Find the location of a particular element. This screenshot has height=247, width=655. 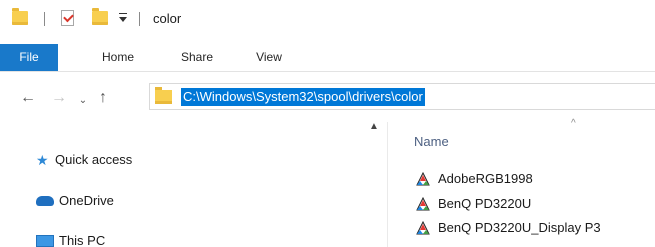

cloud-icon is located at coordinates (45, 200).